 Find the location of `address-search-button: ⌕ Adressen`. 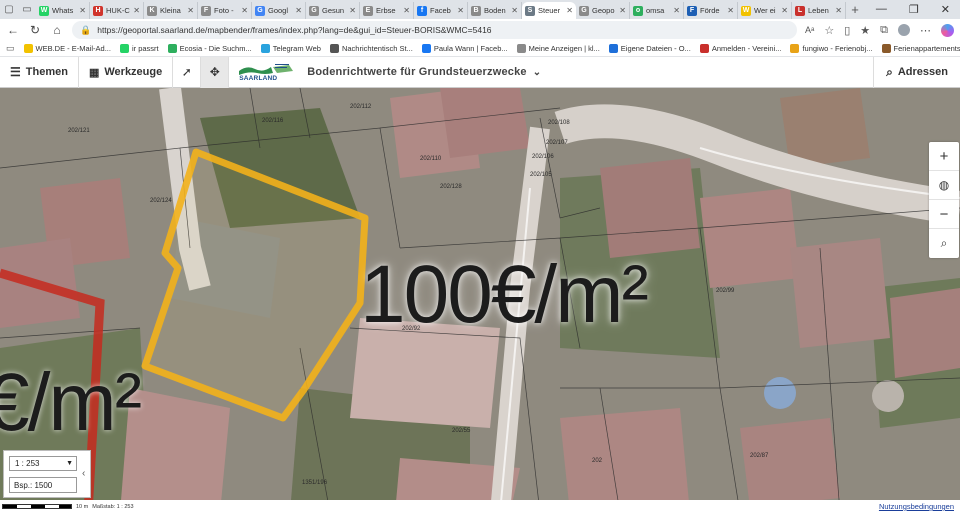

address-search-button: ⌕ Adressen is located at coordinates (916, 72).